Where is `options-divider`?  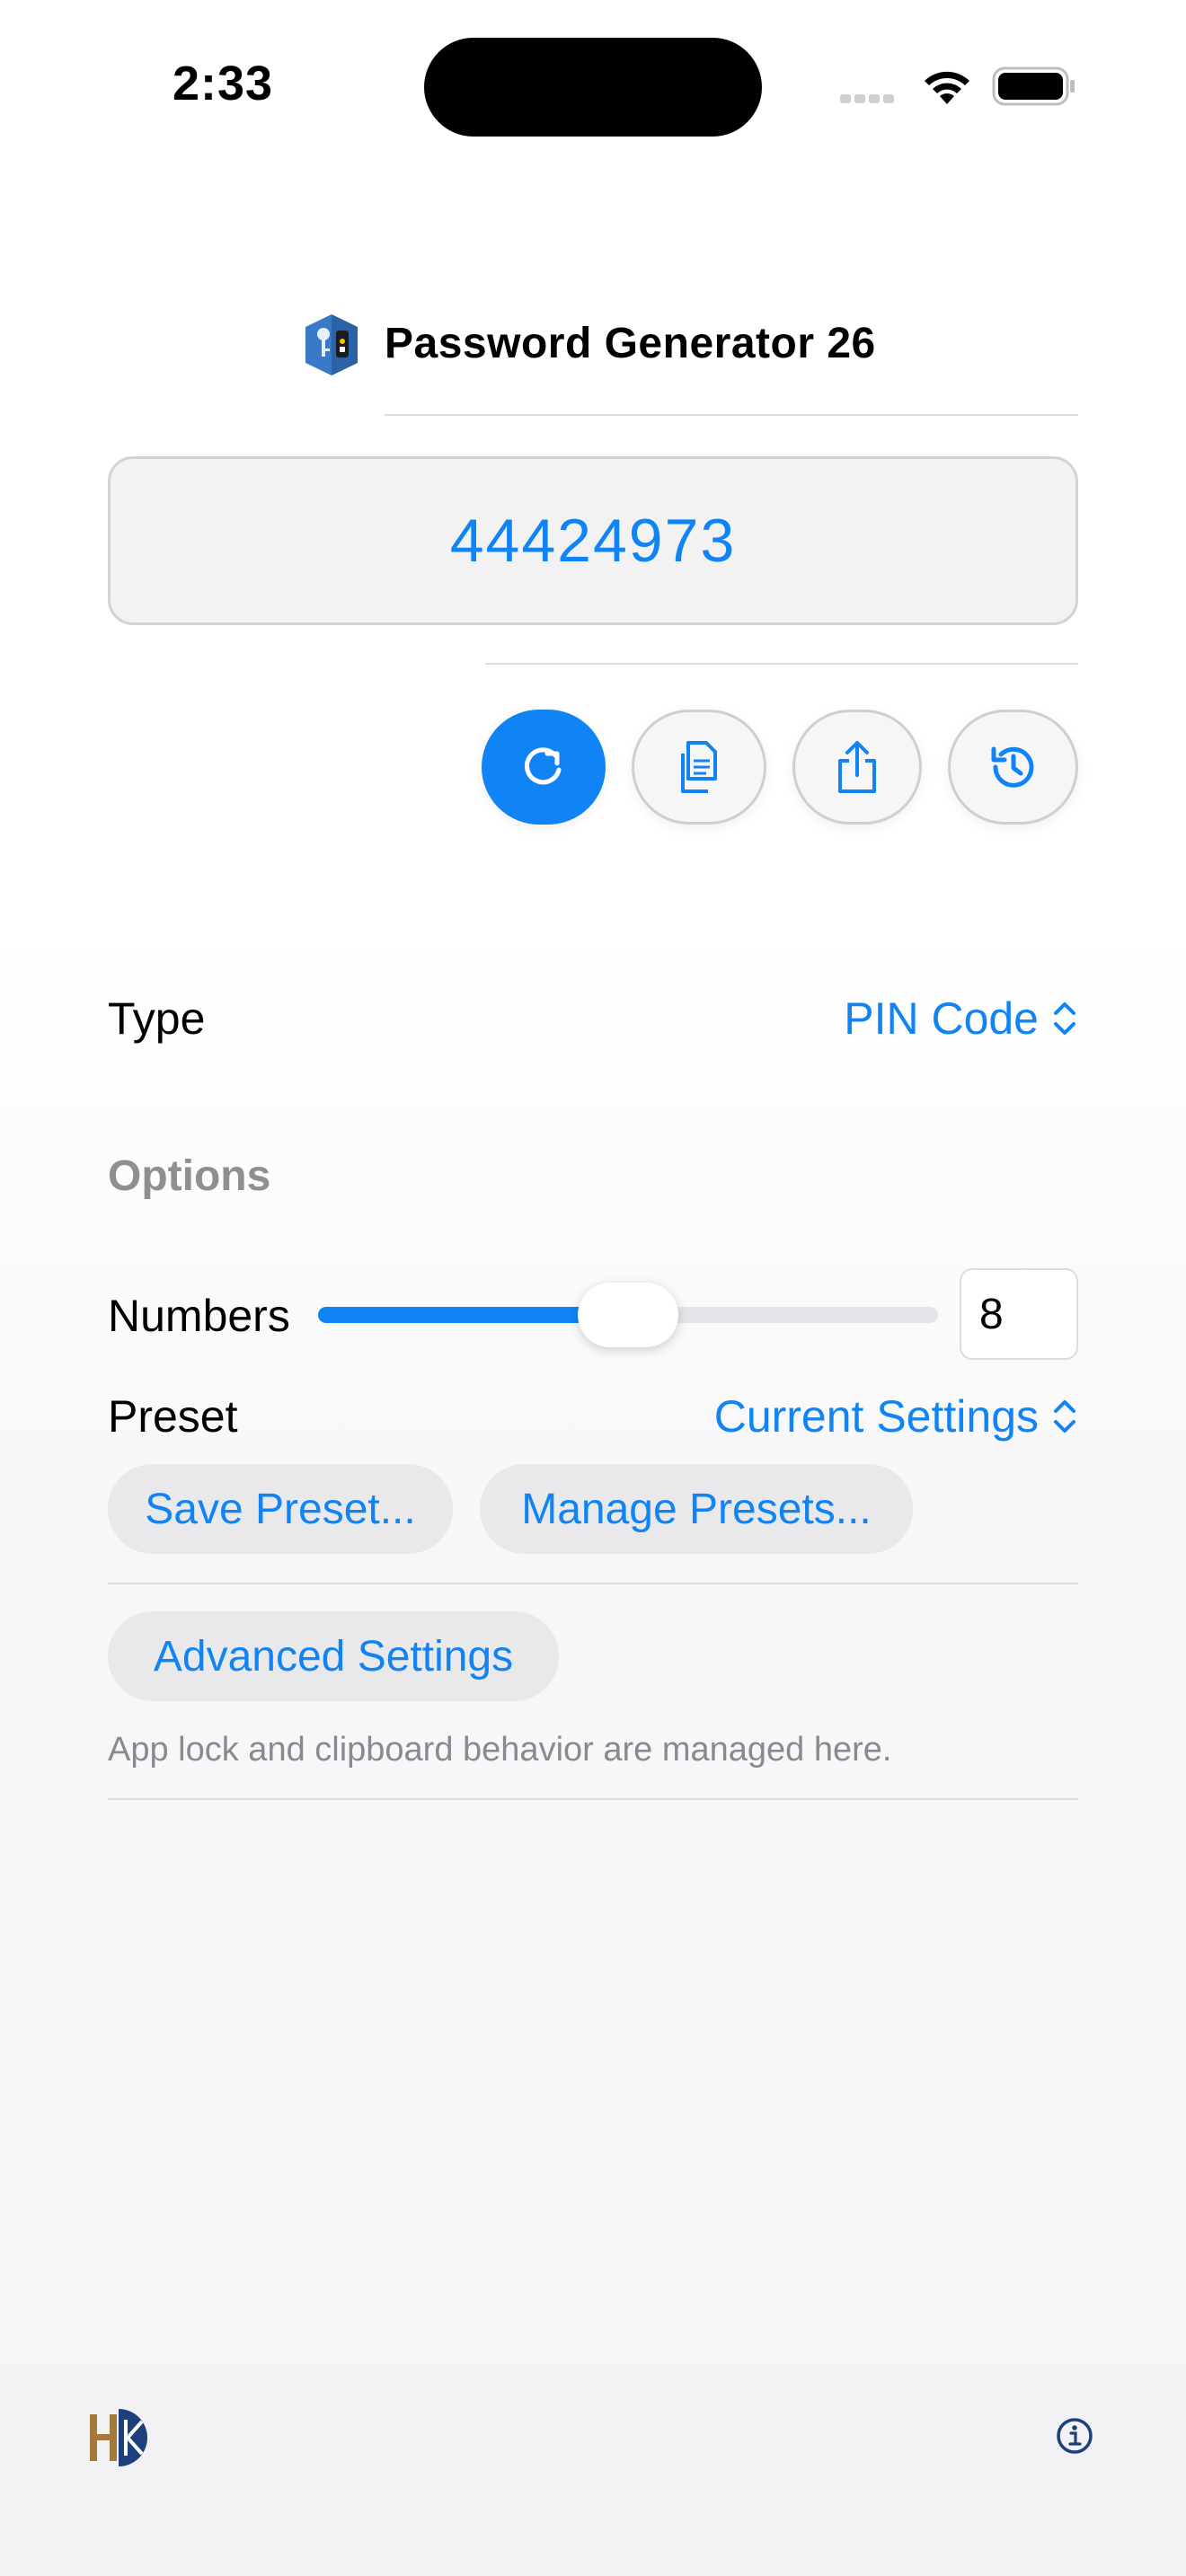
options-divider is located at coordinates (593, 1583).